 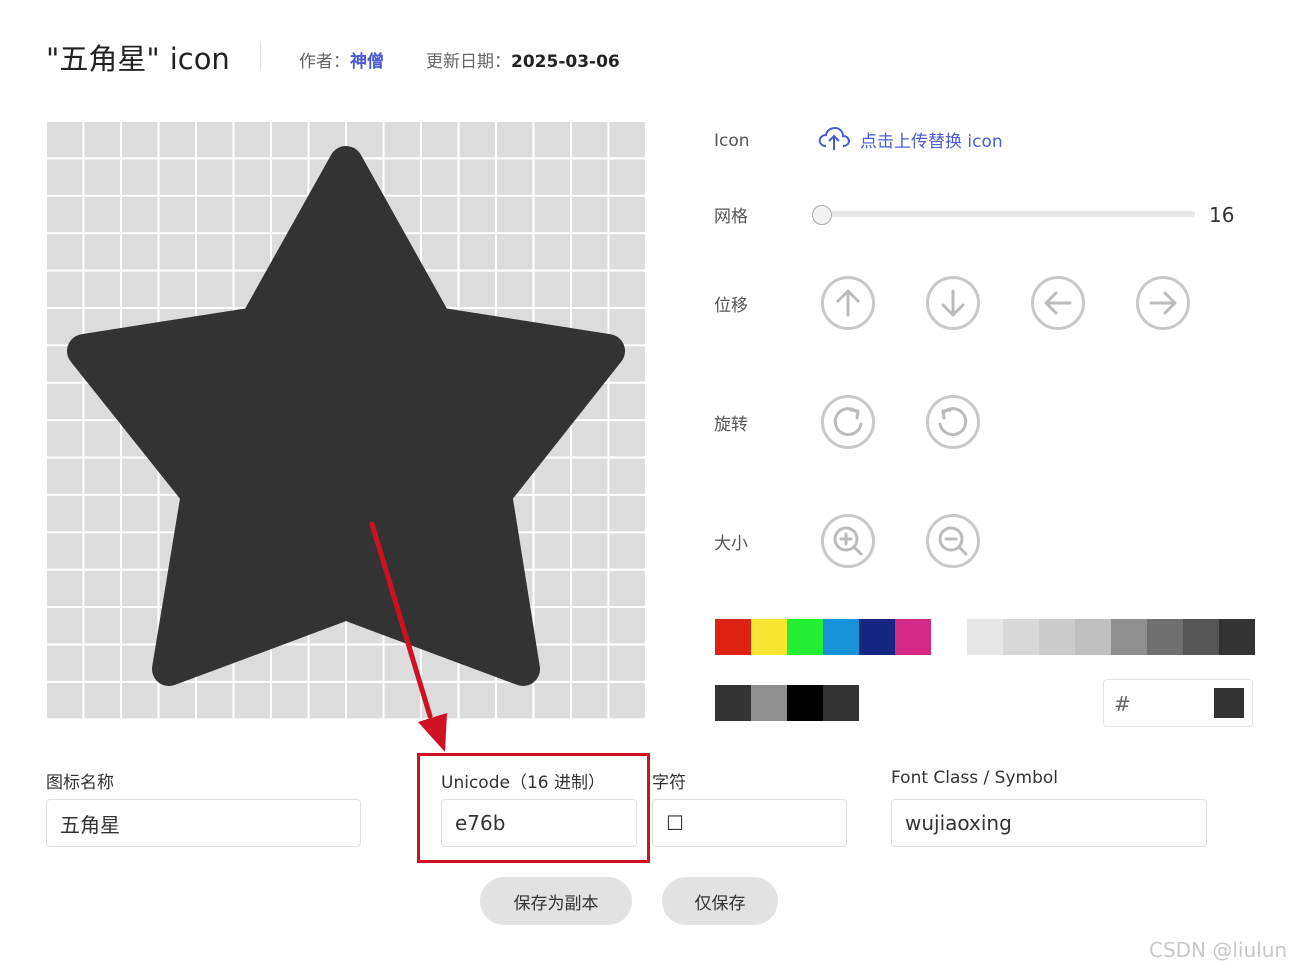 What do you see at coordinates (1218, 950) in the screenshot?
I see `watermark: CSDN @liulun` at bounding box center [1218, 950].